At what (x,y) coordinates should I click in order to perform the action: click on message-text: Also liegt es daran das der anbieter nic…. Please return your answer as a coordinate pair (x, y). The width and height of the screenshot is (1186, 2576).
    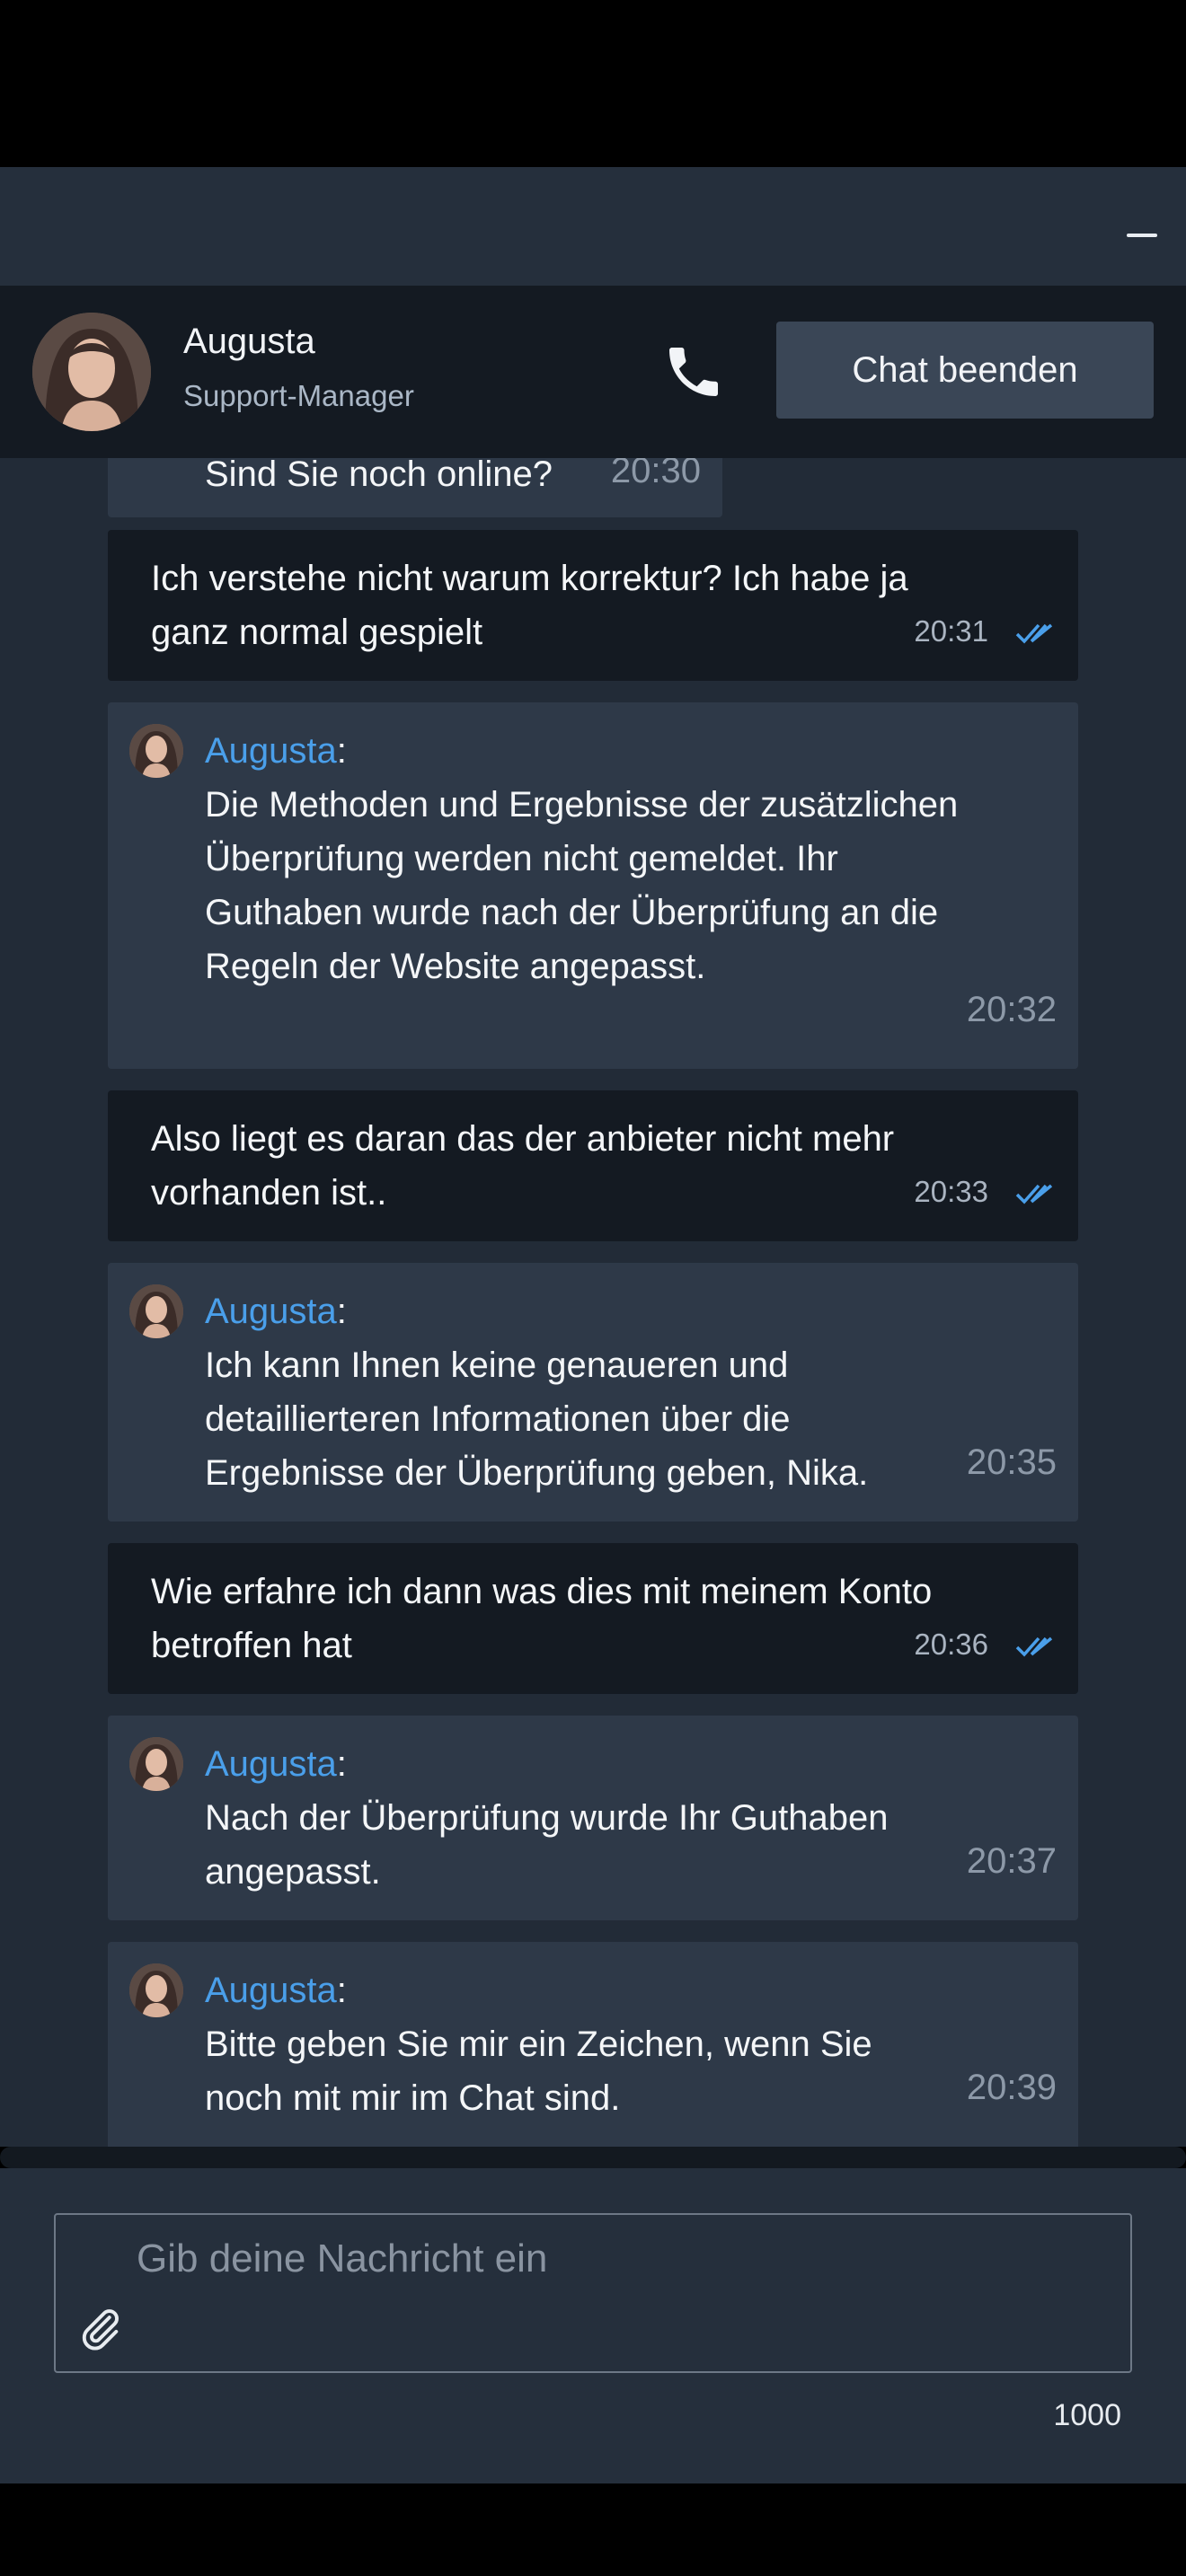
    Looking at the image, I should click on (523, 1166).